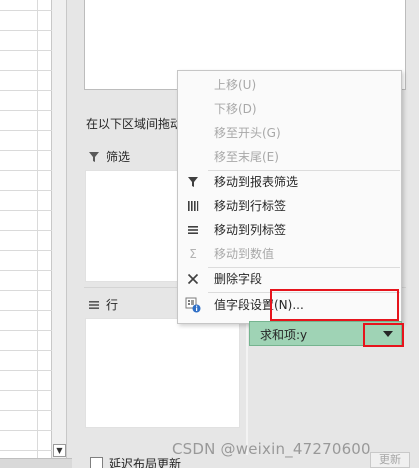  Describe the element at coordinates (162, 373) in the screenshot. I see `rows-area-box` at that location.